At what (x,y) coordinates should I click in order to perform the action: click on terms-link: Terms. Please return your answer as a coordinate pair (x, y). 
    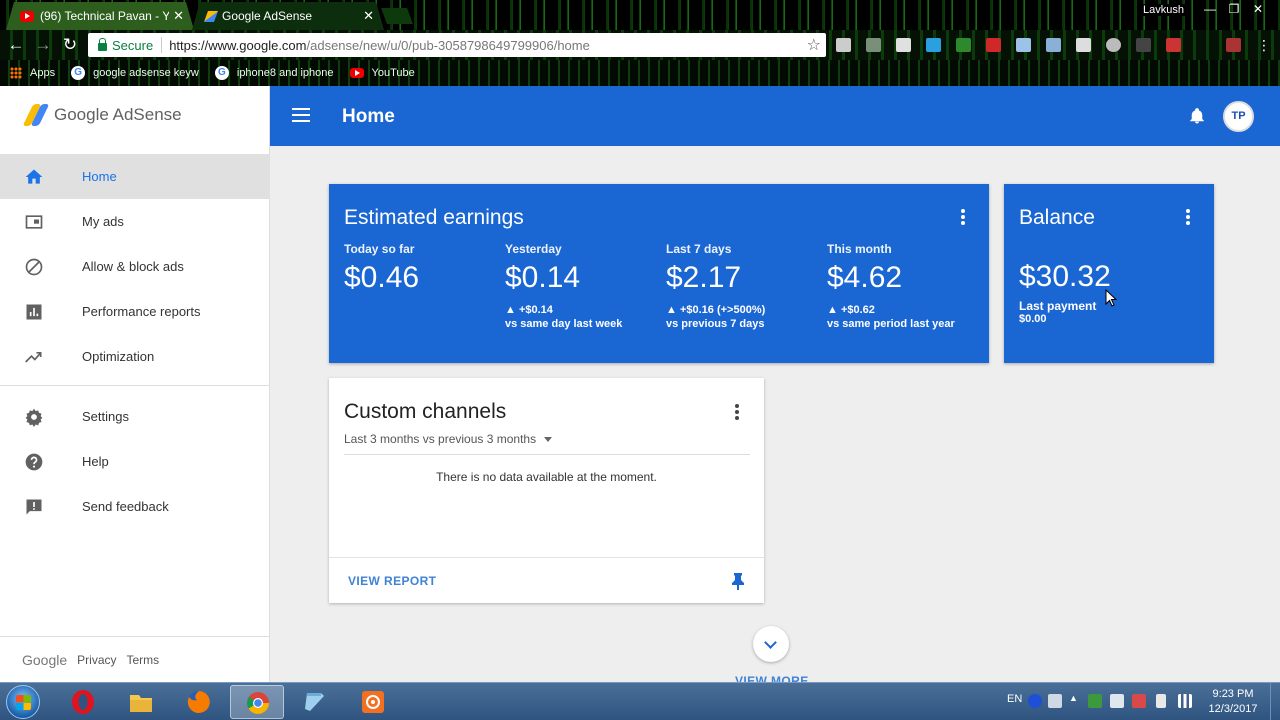
    Looking at the image, I should click on (143, 660).